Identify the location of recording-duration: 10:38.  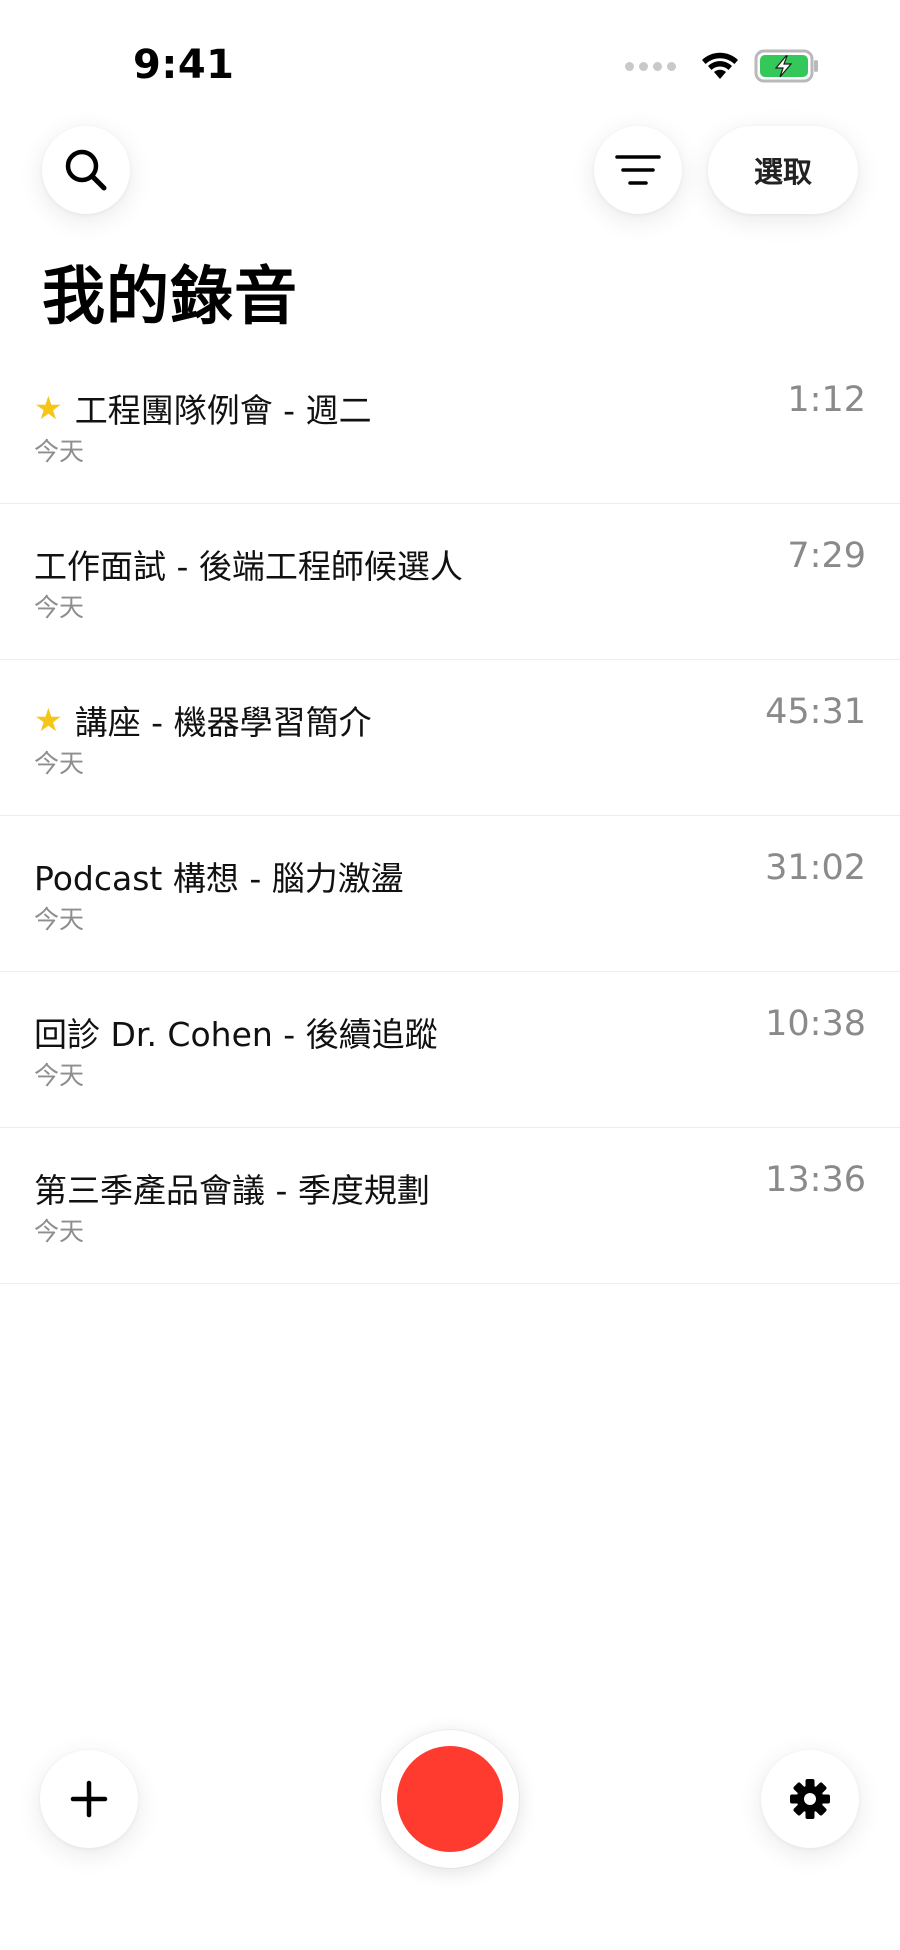
(815, 1024).